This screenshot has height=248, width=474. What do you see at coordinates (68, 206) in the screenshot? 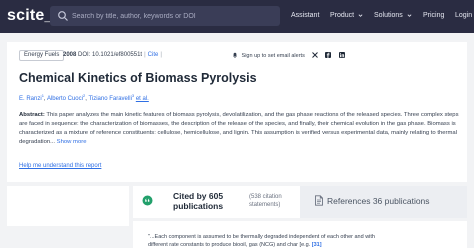
I see `sidebar-panel` at bounding box center [68, 206].